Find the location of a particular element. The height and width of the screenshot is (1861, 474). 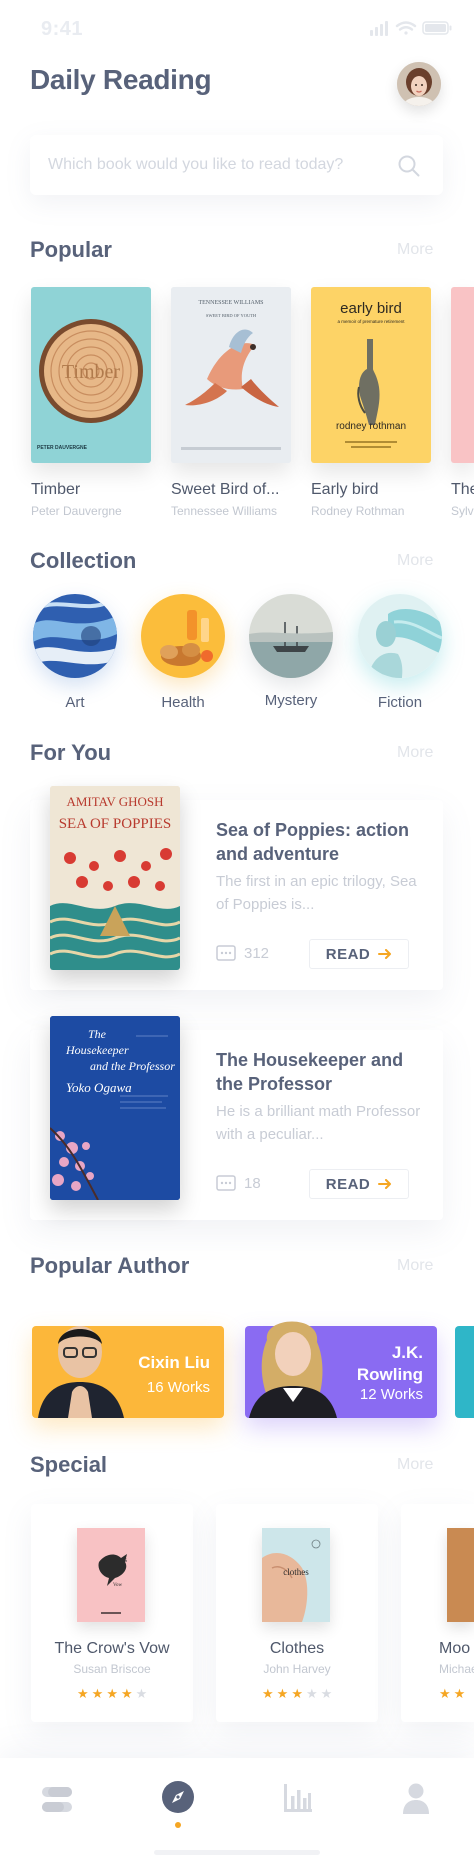

book-cover-timber: Timber PETER DAUVERGNE is located at coordinates (91, 375).